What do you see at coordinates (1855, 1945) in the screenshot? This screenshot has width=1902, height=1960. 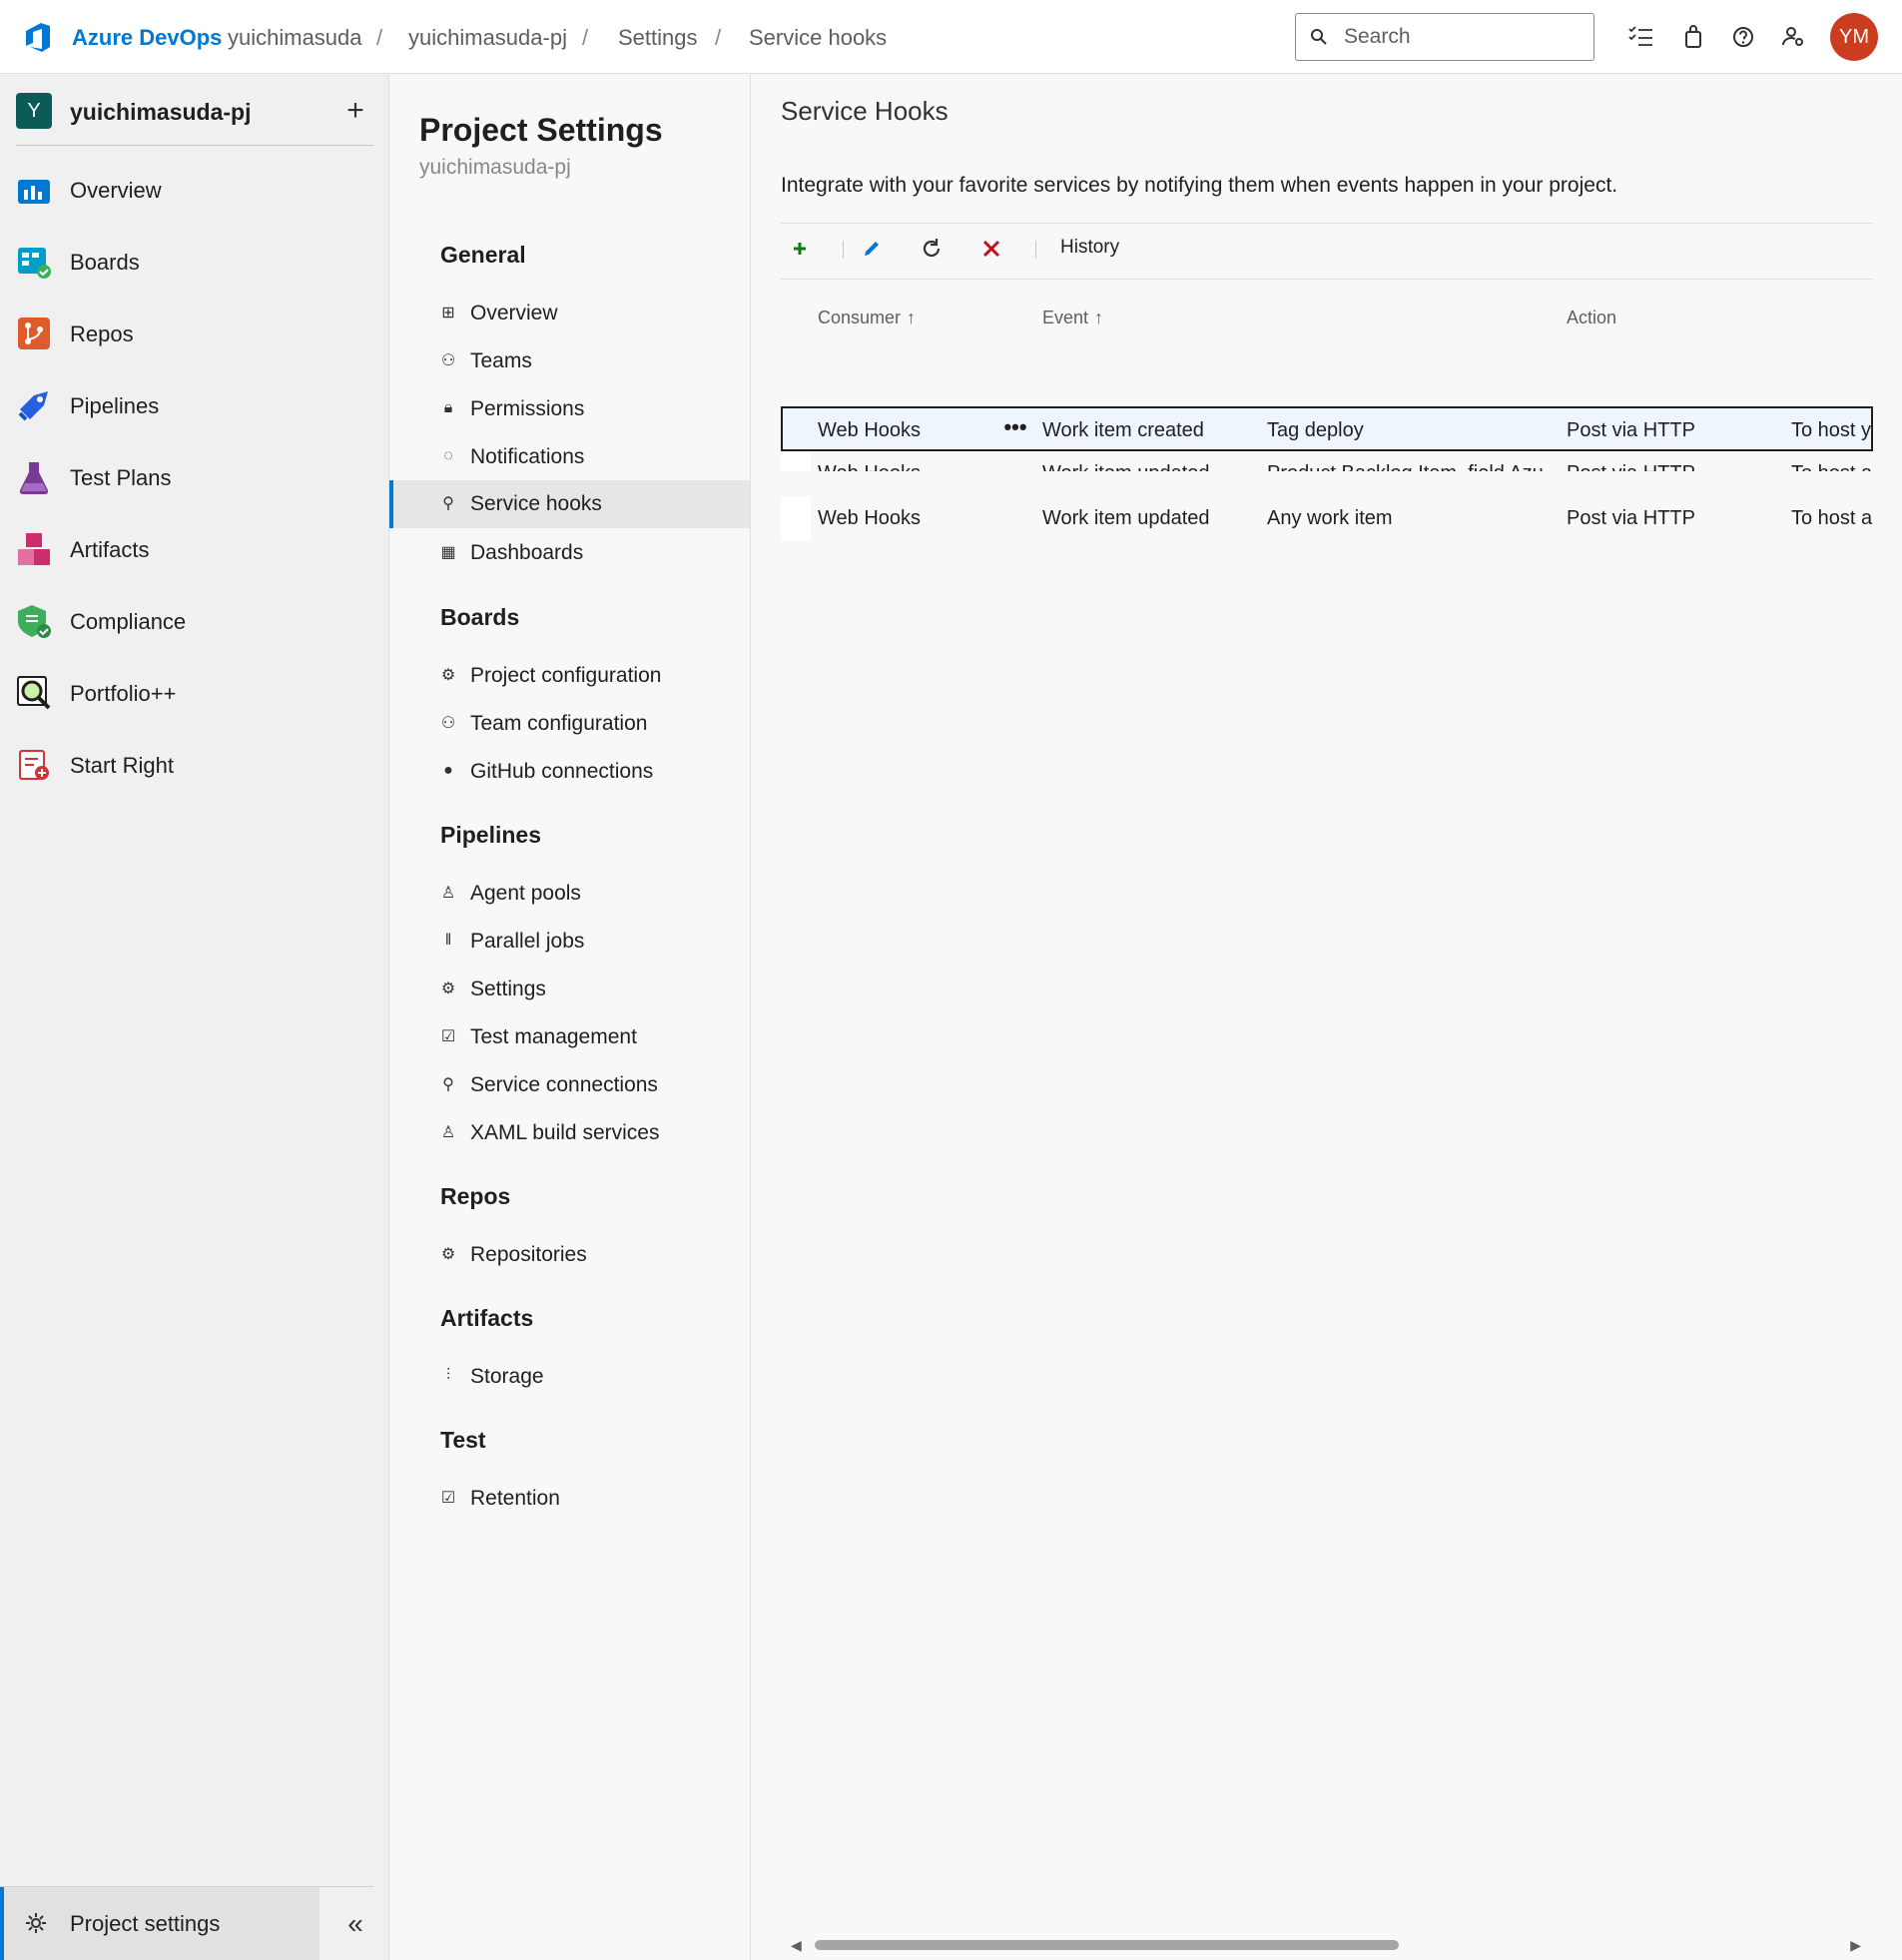 I see `scroll-right-icon: ▶` at bounding box center [1855, 1945].